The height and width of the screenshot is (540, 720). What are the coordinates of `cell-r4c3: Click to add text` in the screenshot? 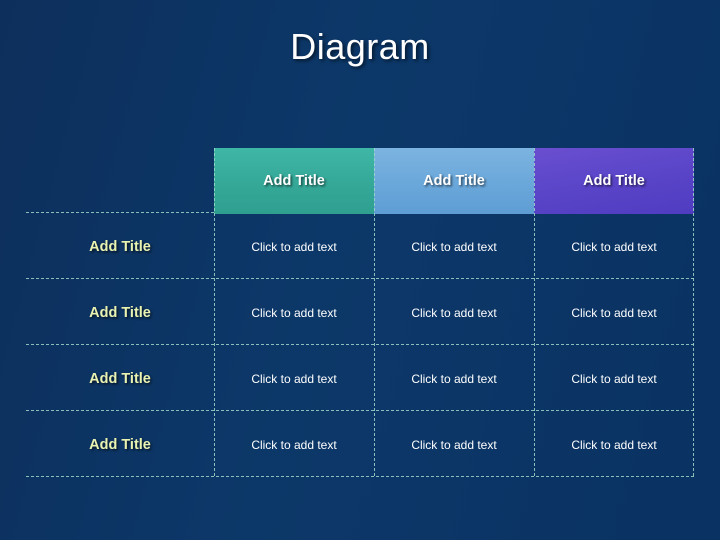 It's located at (614, 445).